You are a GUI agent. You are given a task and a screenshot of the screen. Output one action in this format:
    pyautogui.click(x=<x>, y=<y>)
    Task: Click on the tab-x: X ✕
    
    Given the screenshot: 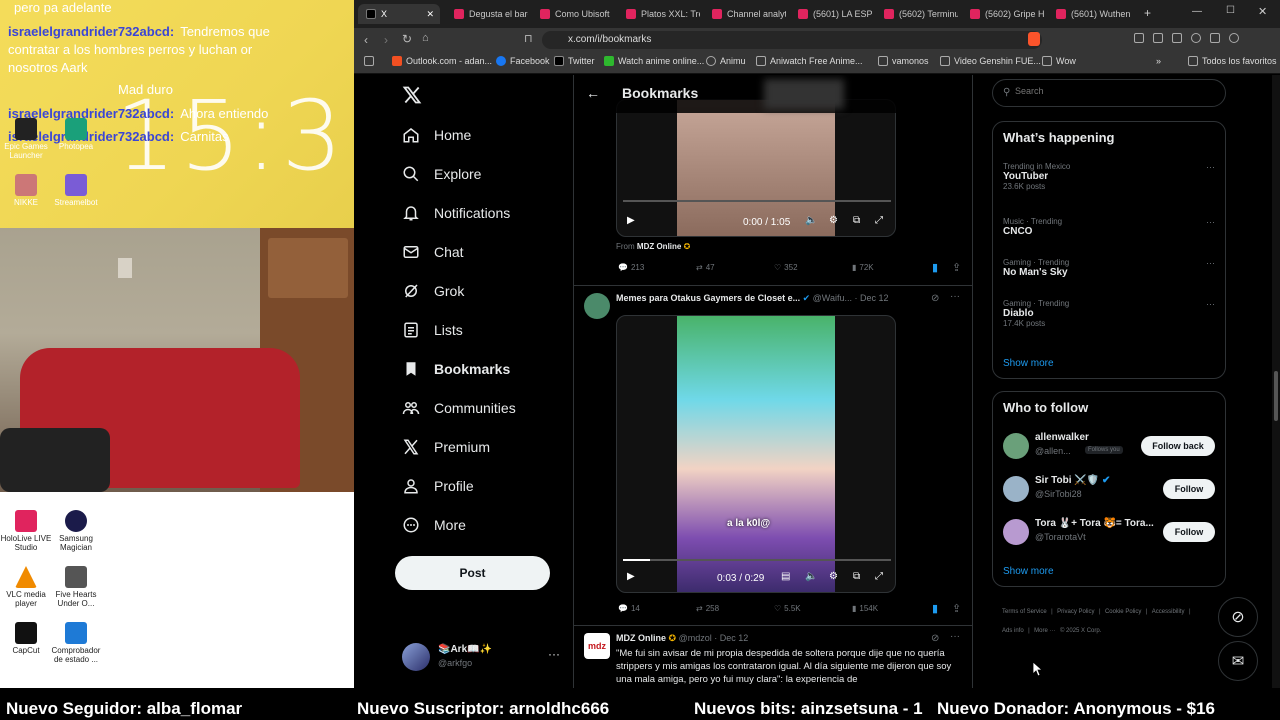 What is the action you would take?
    pyautogui.click(x=399, y=14)
    